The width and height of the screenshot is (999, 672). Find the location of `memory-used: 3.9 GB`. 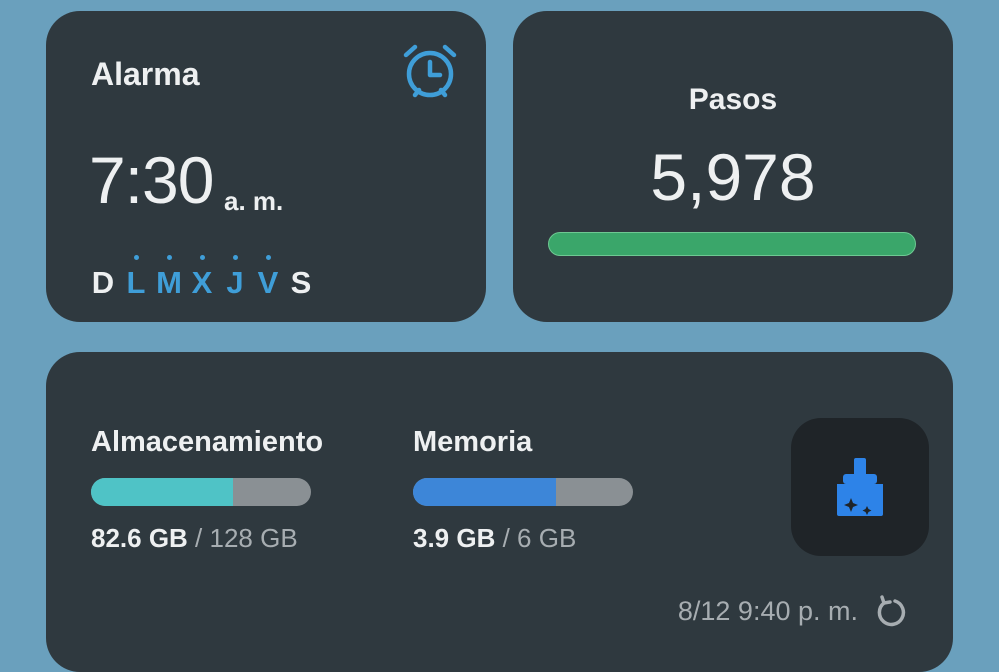

memory-used: 3.9 GB is located at coordinates (454, 538).